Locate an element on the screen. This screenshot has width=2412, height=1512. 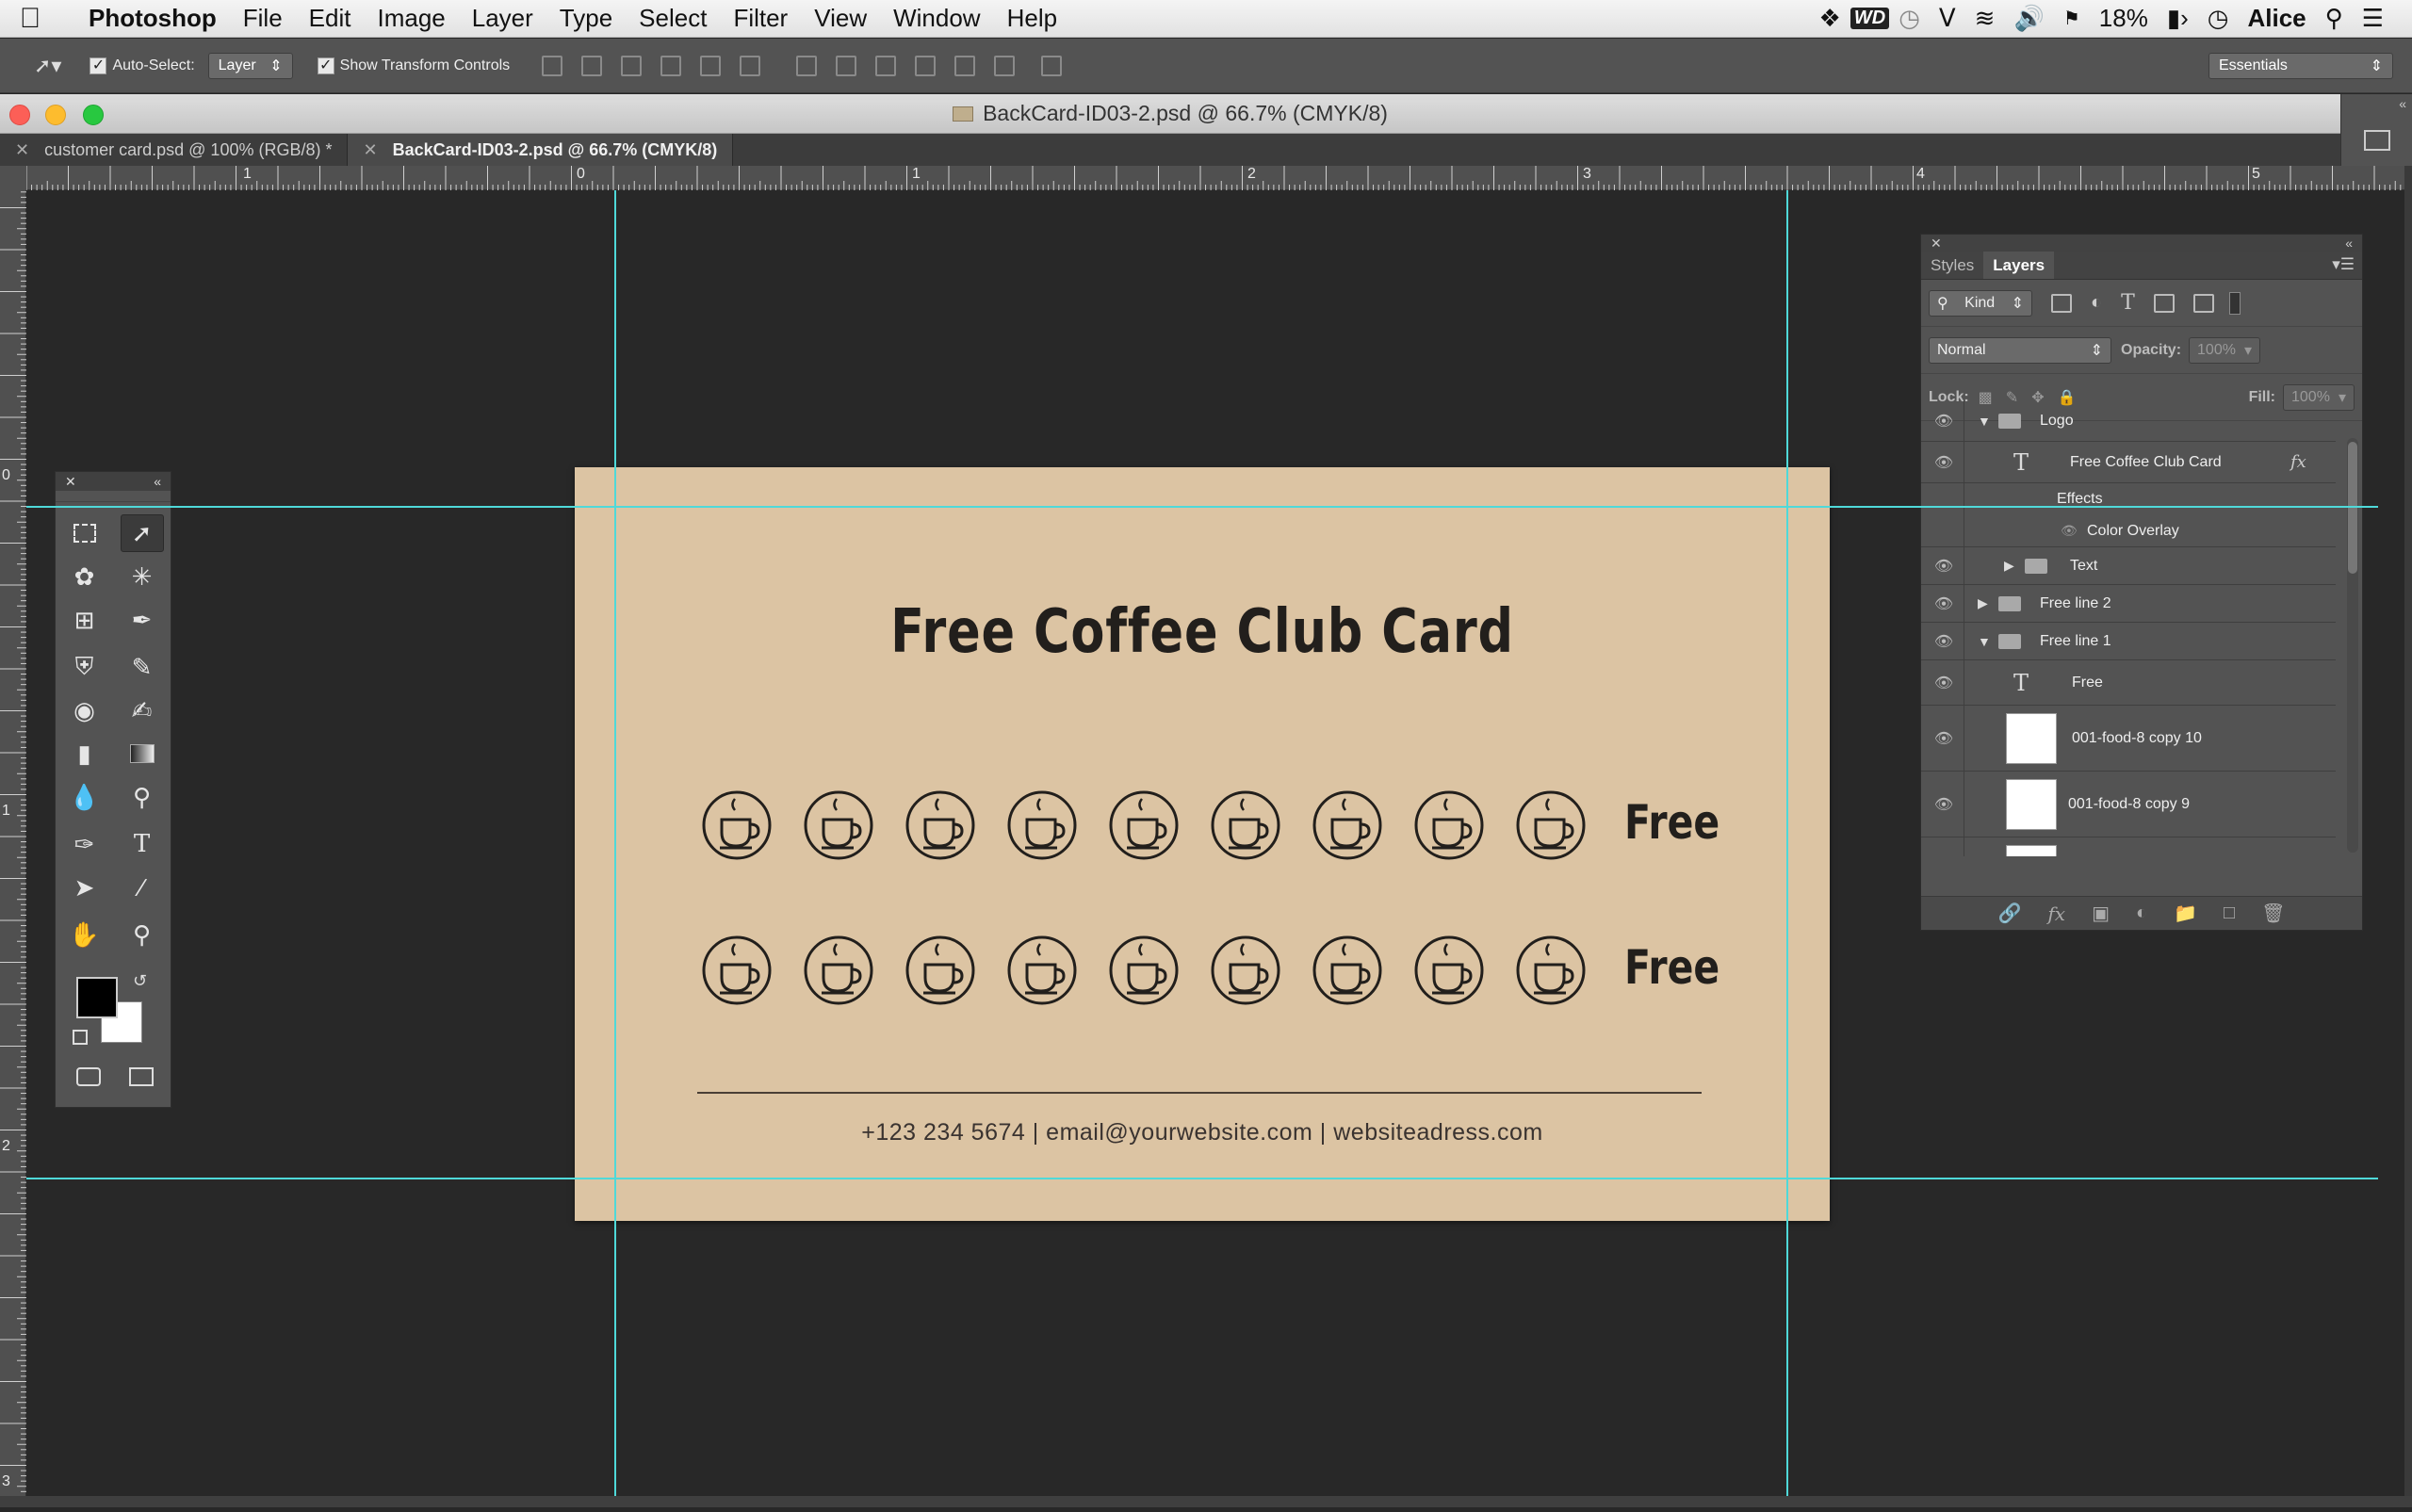
menu-view: View is located at coordinates (840, 18).